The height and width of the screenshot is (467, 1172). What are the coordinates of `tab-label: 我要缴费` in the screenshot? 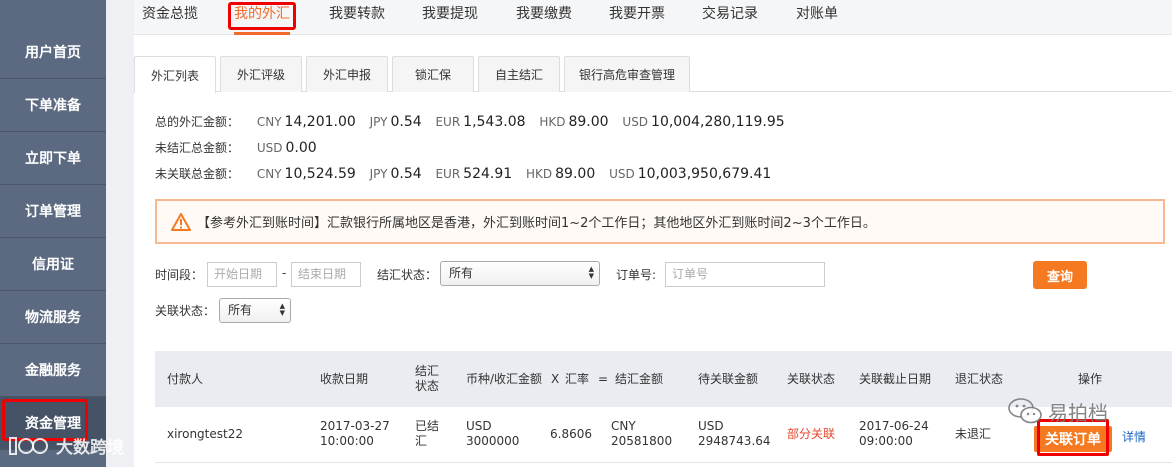 It's located at (544, 14).